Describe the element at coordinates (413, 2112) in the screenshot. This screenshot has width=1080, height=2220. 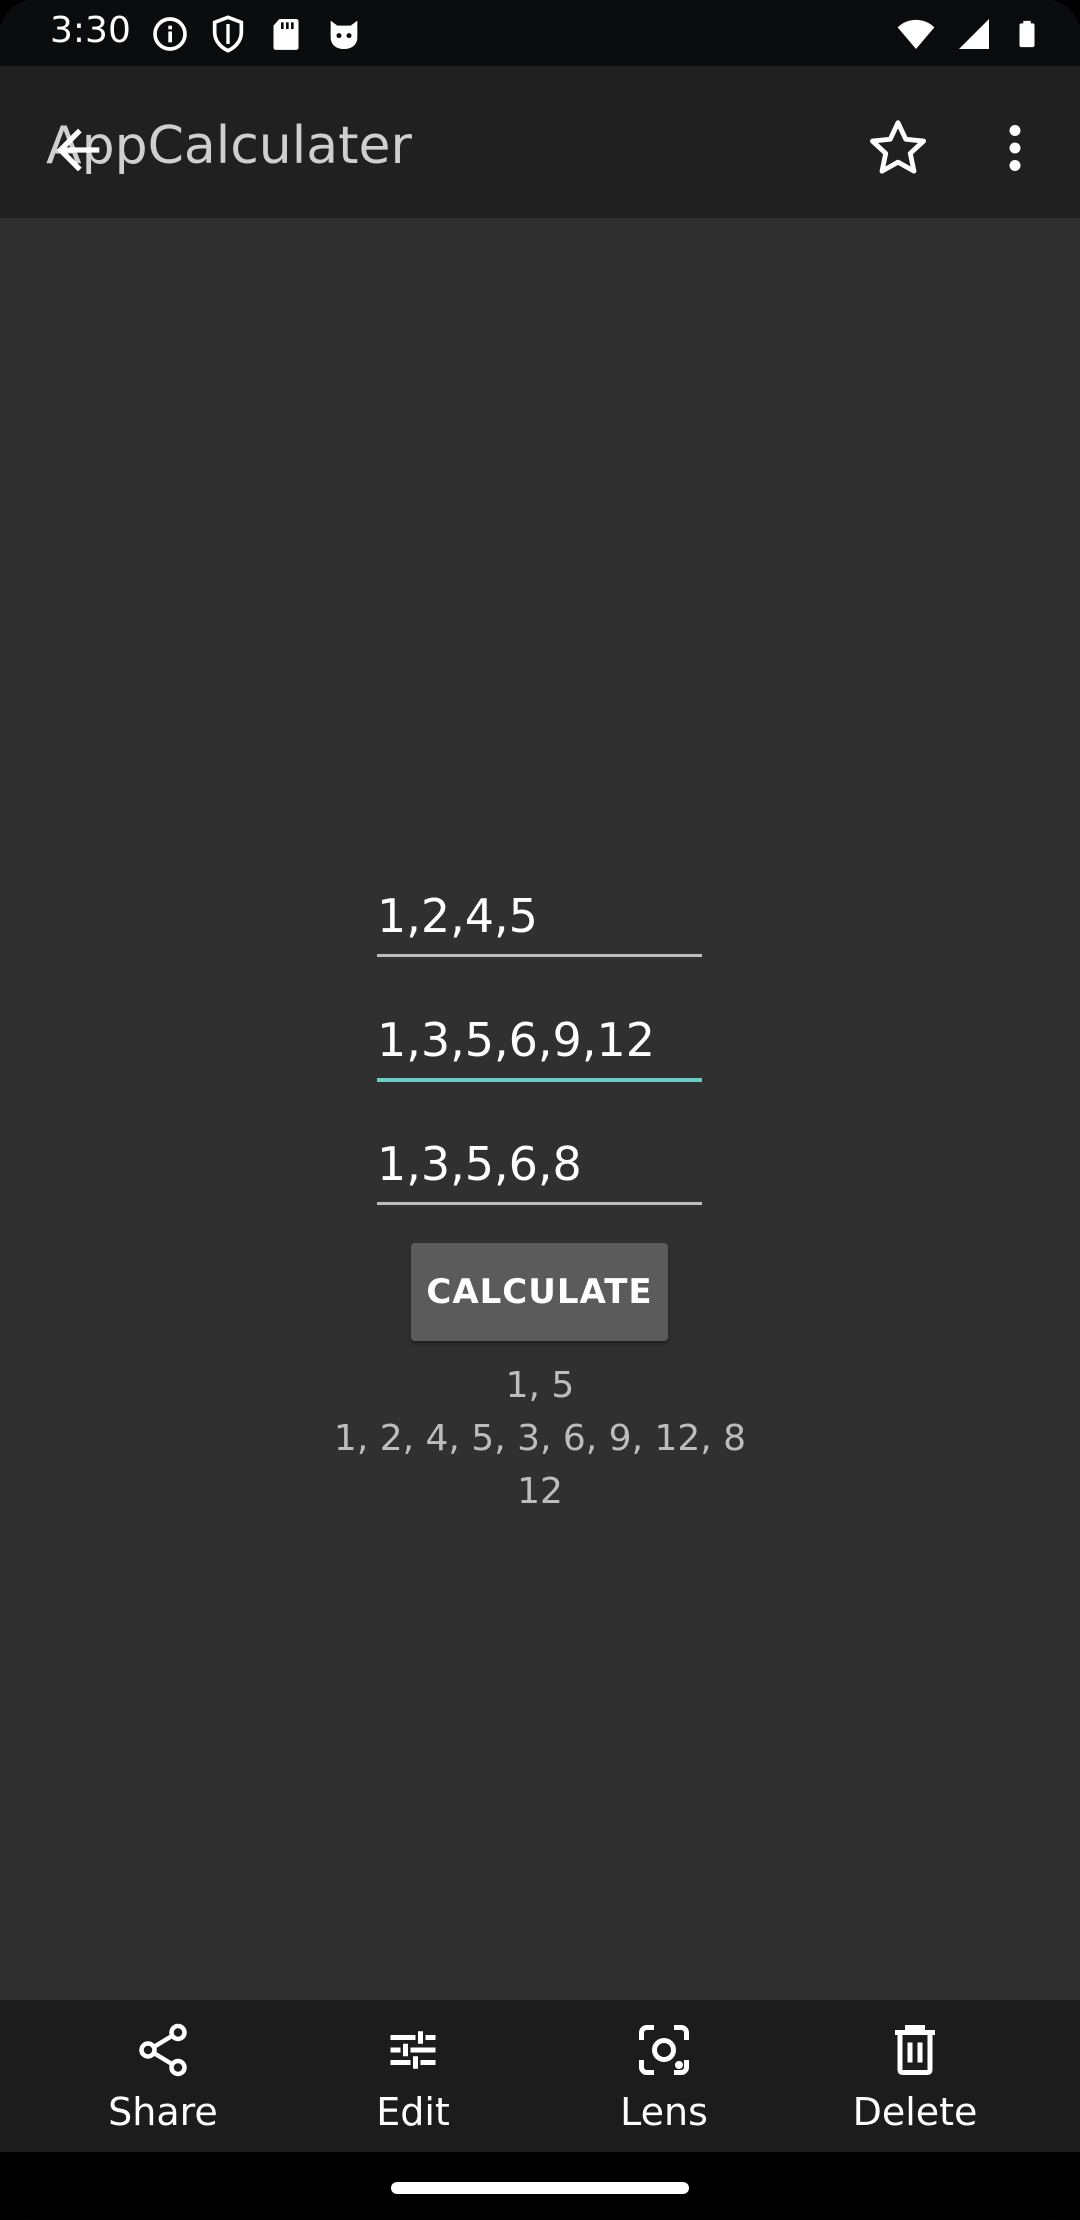
I see `edit-label: Edit` at that location.